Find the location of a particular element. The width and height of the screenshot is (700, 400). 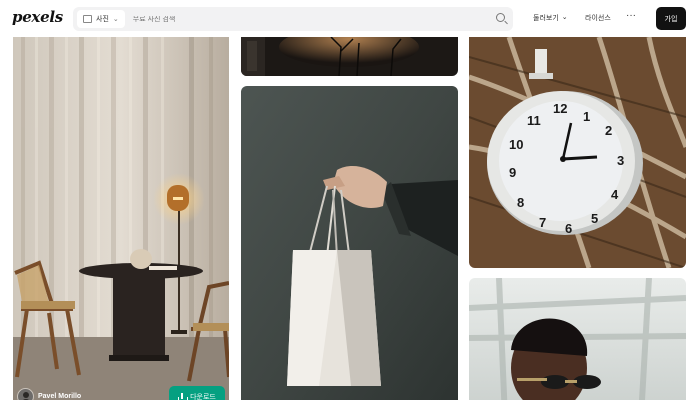

svg-text: 12 is located at coordinates (560, 108).